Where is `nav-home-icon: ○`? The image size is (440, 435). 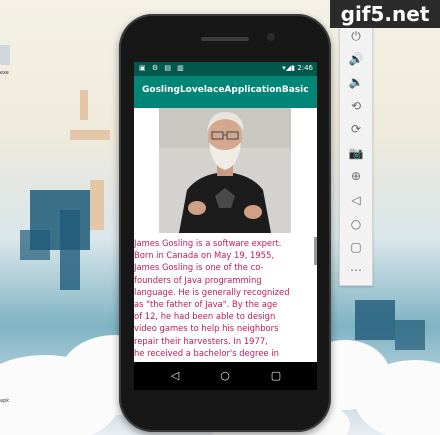 nav-home-icon: ○ is located at coordinates (225, 376).